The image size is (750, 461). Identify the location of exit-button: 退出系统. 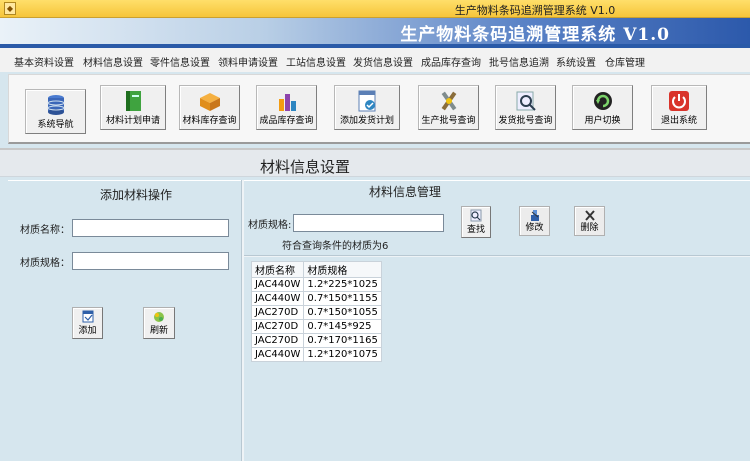
(679, 107).